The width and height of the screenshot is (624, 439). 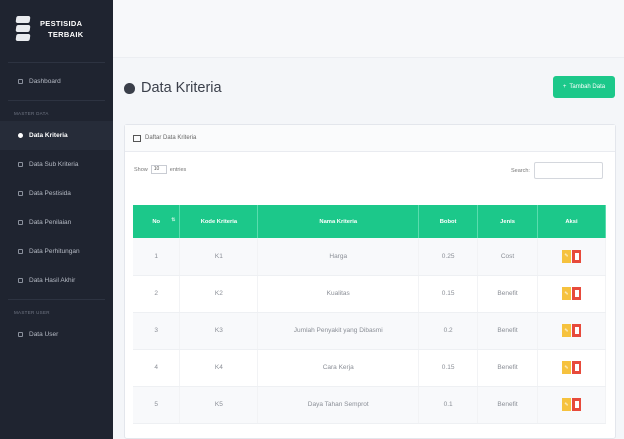 I want to click on column-header-kode: Kode Kriteria, so click(x=219, y=221).